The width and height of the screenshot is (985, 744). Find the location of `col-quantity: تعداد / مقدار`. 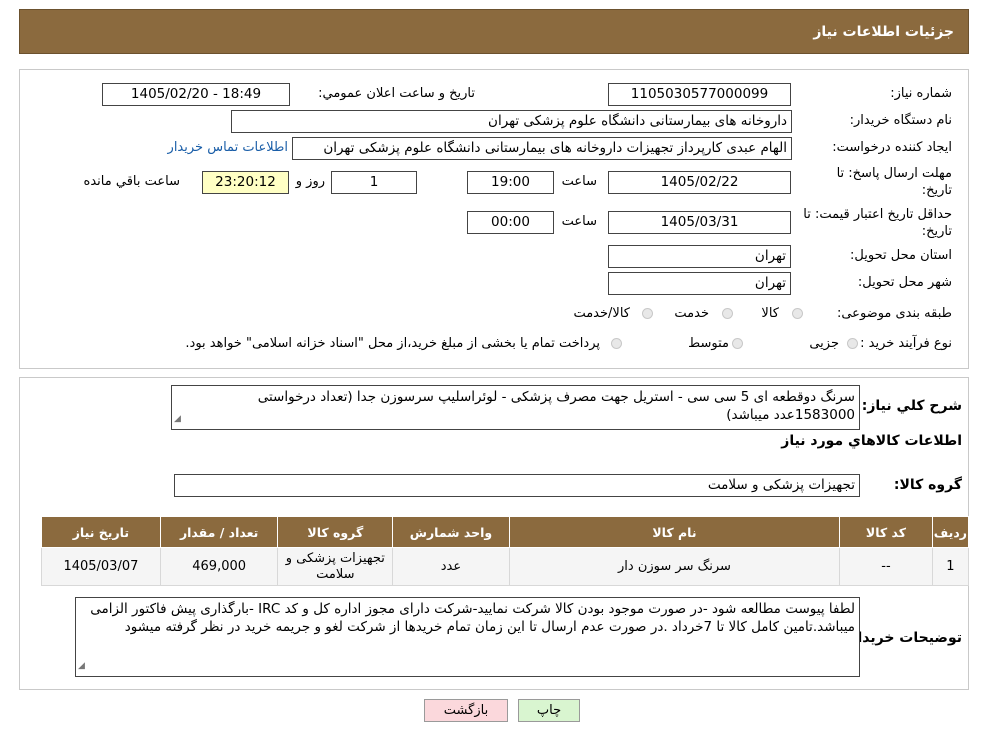

col-quantity: تعداد / مقدار is located at coordinates (219, 532).